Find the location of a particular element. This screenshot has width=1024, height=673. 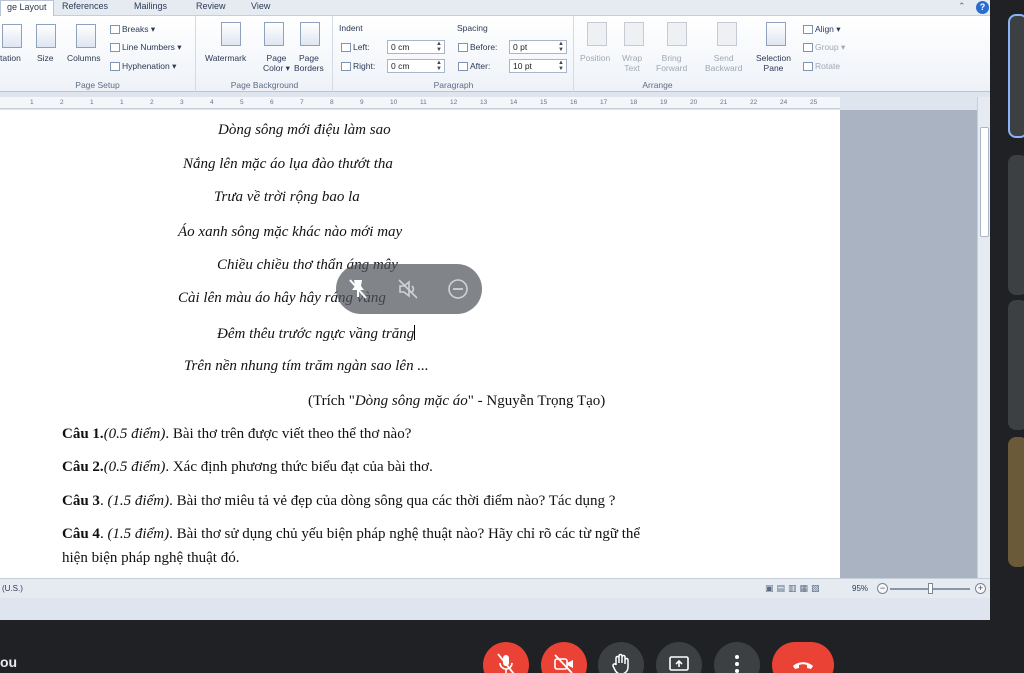

ruler-tick: 10 is located at coordinates (394, 102).